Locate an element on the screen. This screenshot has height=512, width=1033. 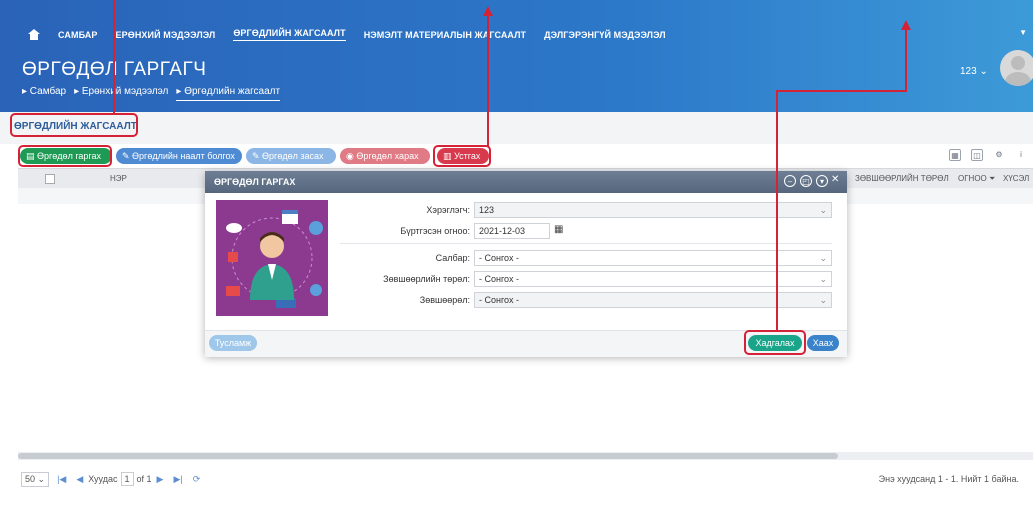
edit-application-label: Өргөдөл засах is located at coordinates (293, 156).